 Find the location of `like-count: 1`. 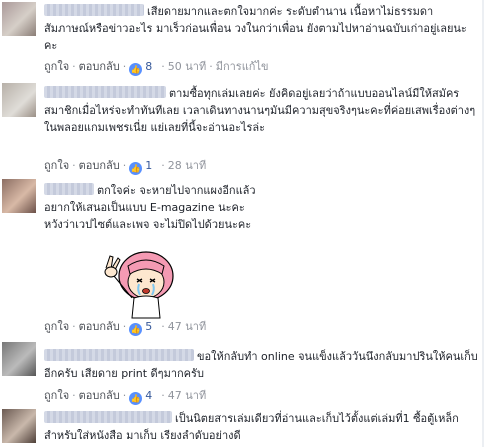

like-count: 1 is located at coordinates (148, 165).